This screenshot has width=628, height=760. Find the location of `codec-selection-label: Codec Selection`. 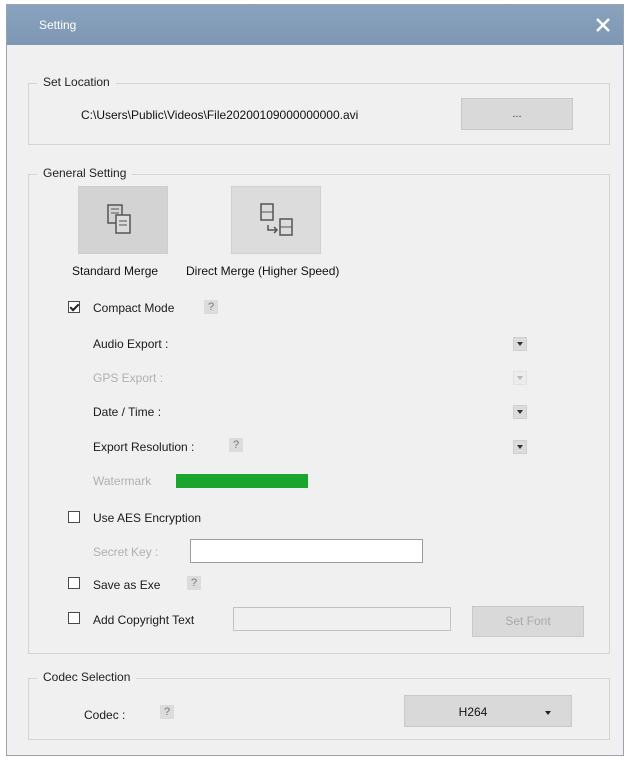

codec-selection-label: Codec Selection is located at coordinates (87, 677).